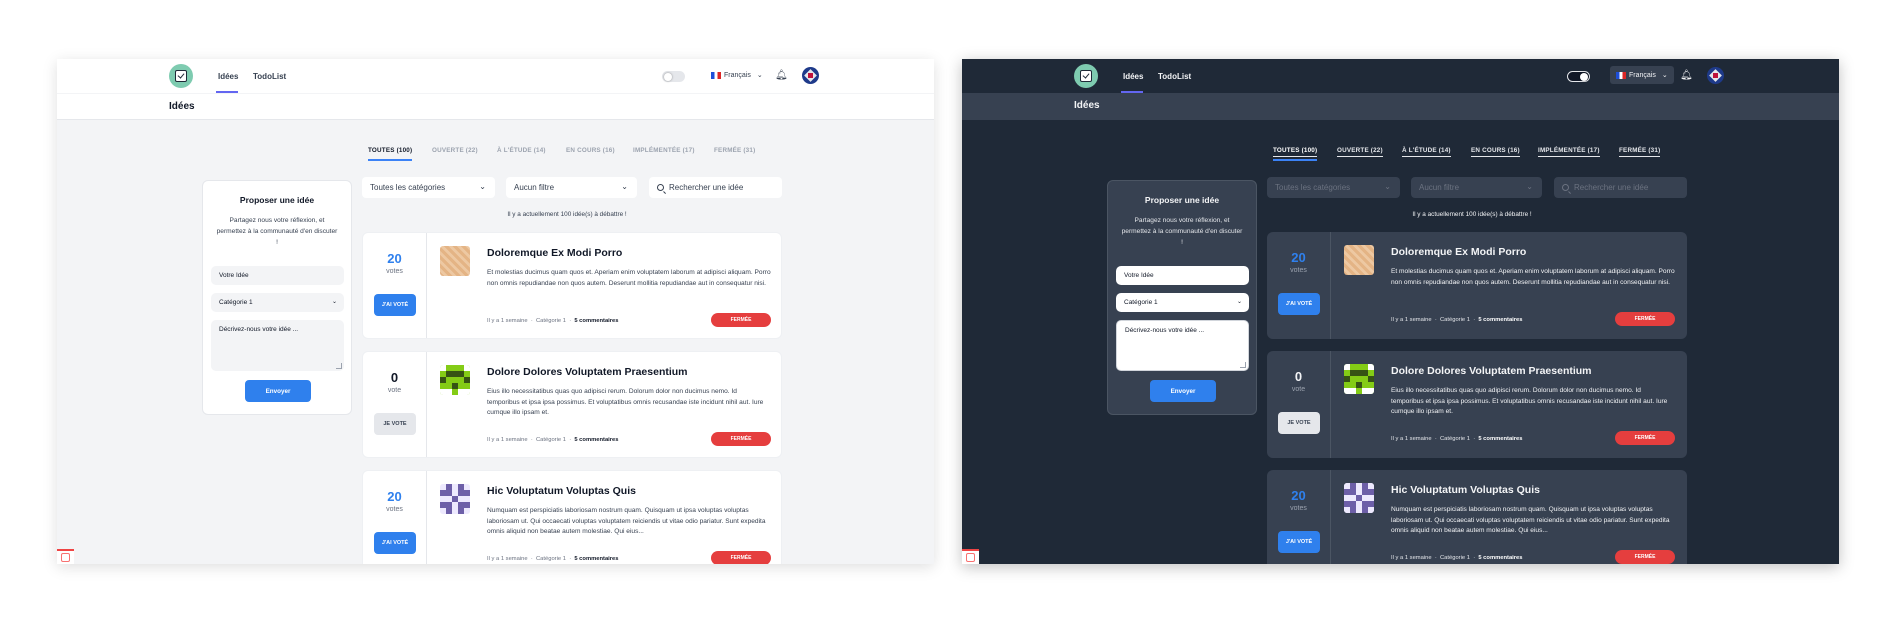 Image resolution: width=1895 pixels, height=631 pixels. I want to click on search-icon, so click(660, 187).